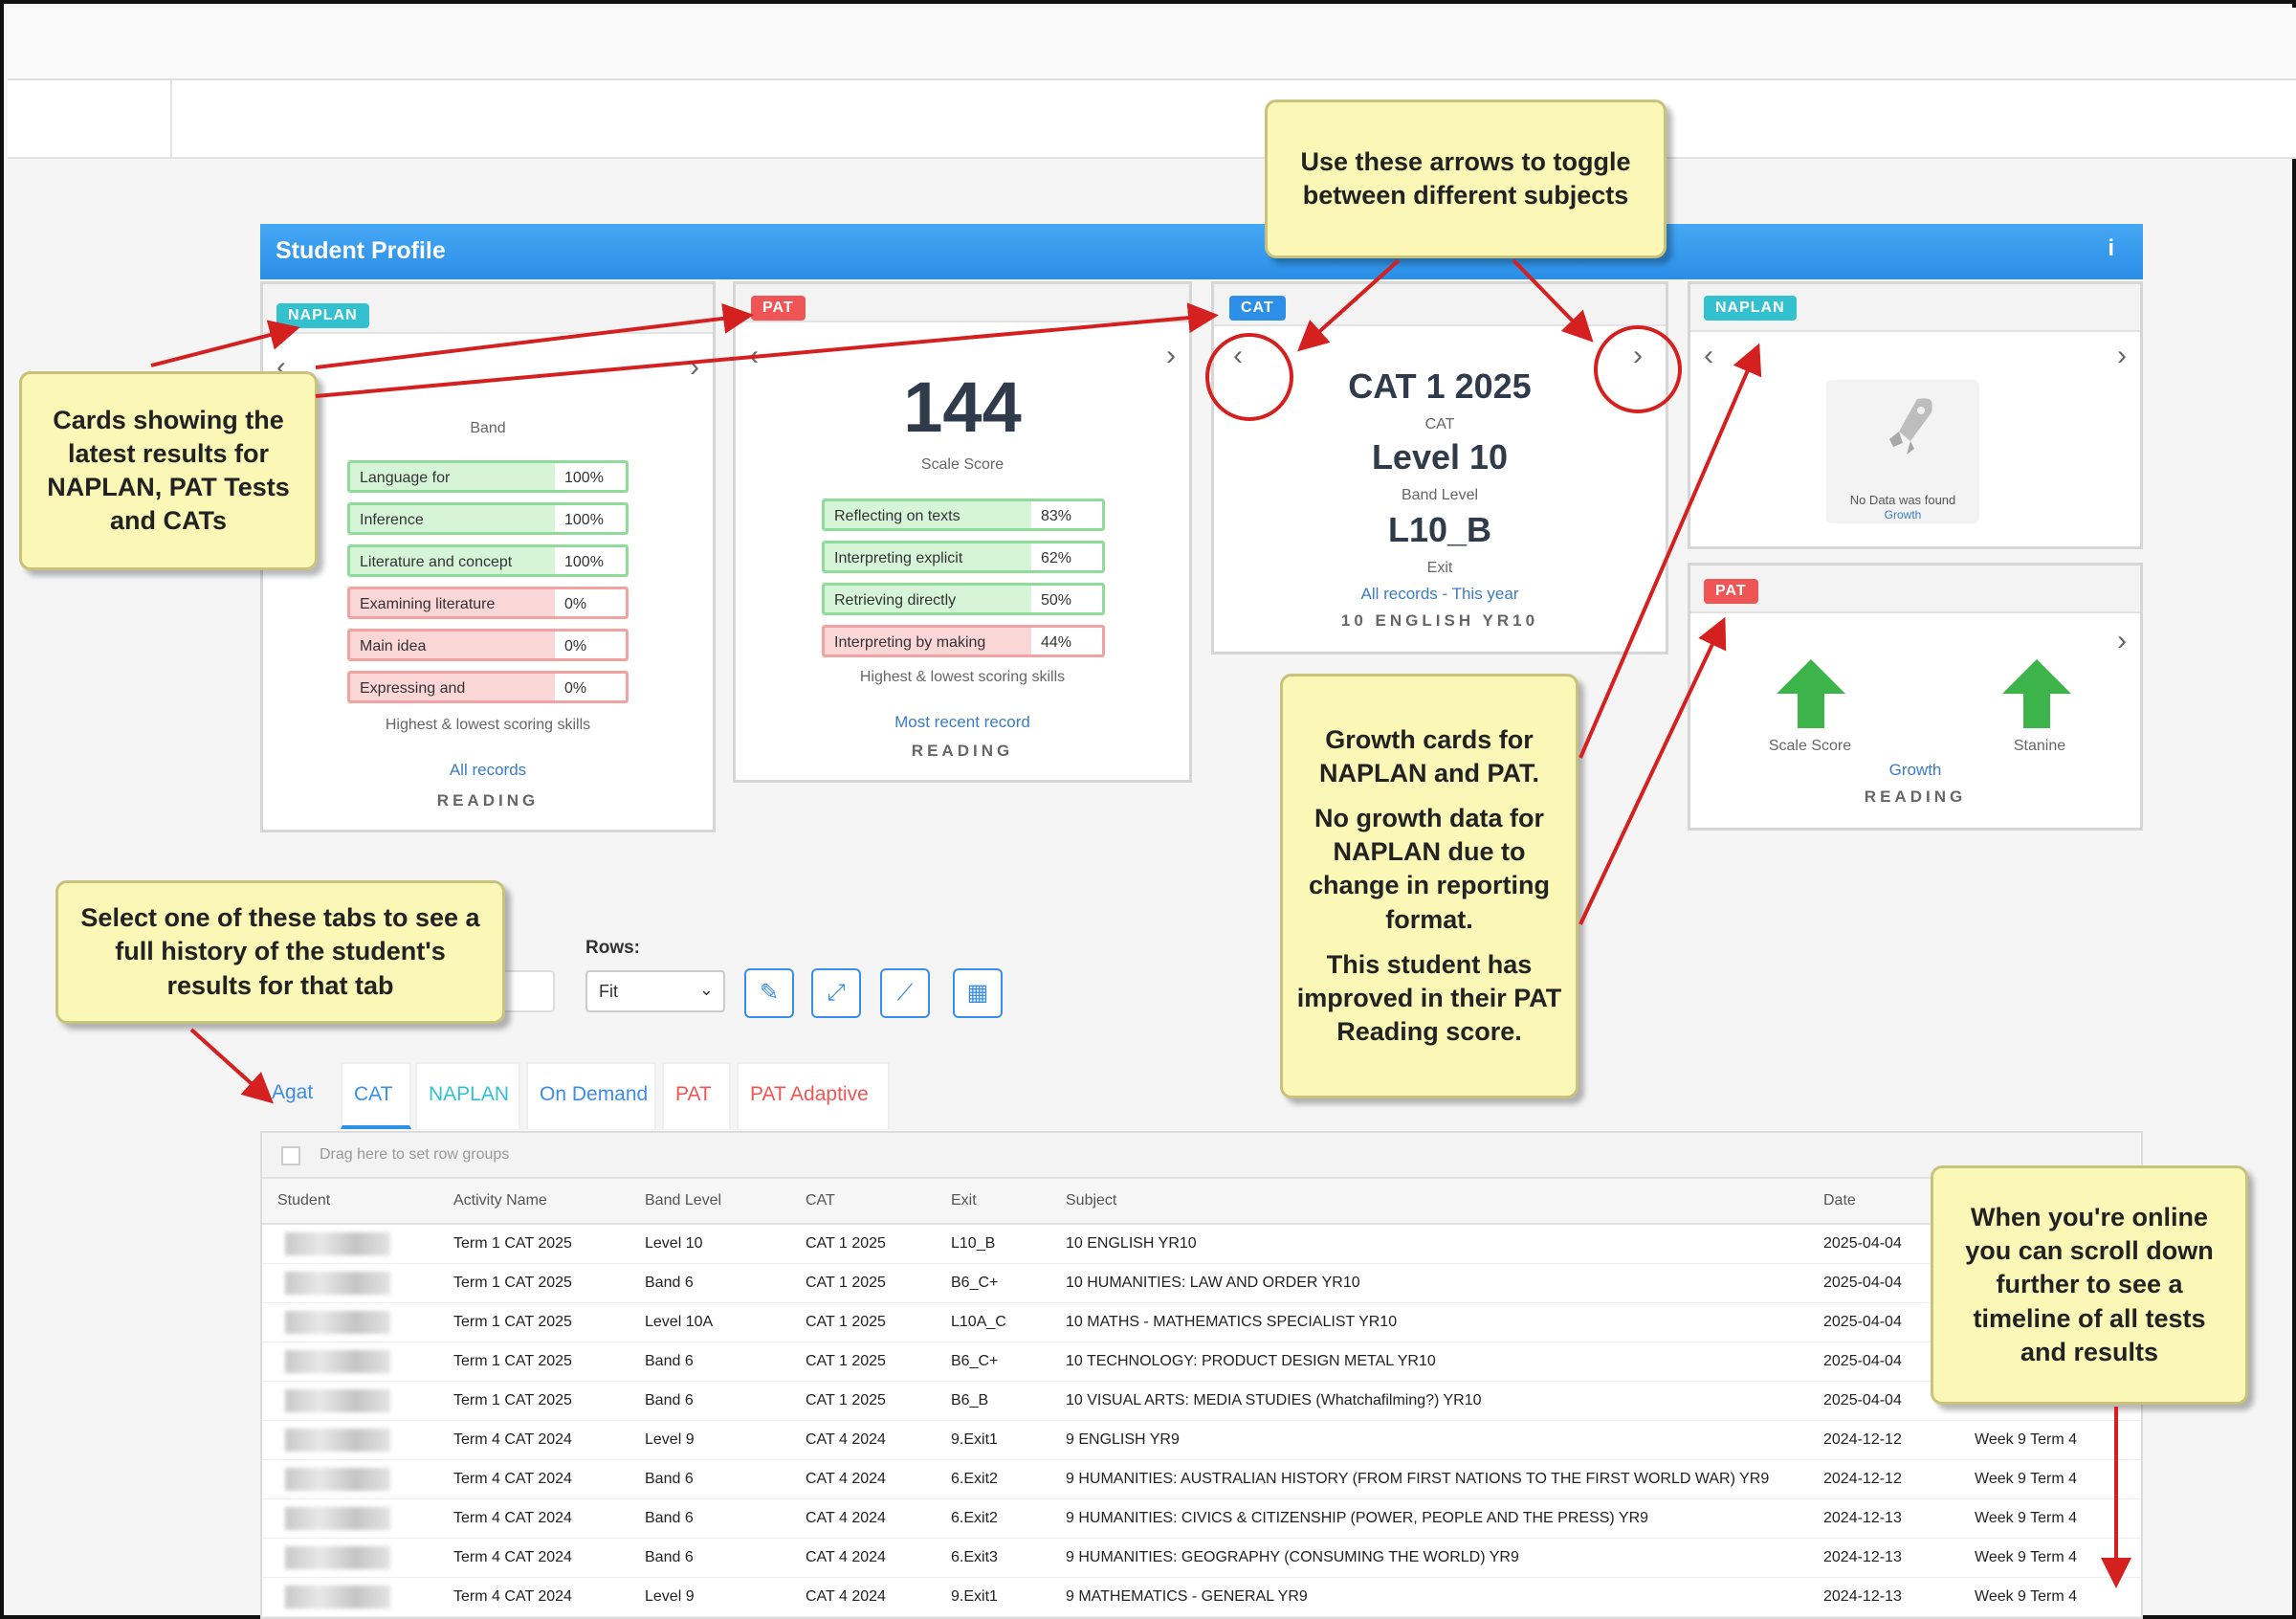 This screenshot has height=1619, width=2296. I want to click on tab-naplan: NAPLAN, so click(468, 1095).